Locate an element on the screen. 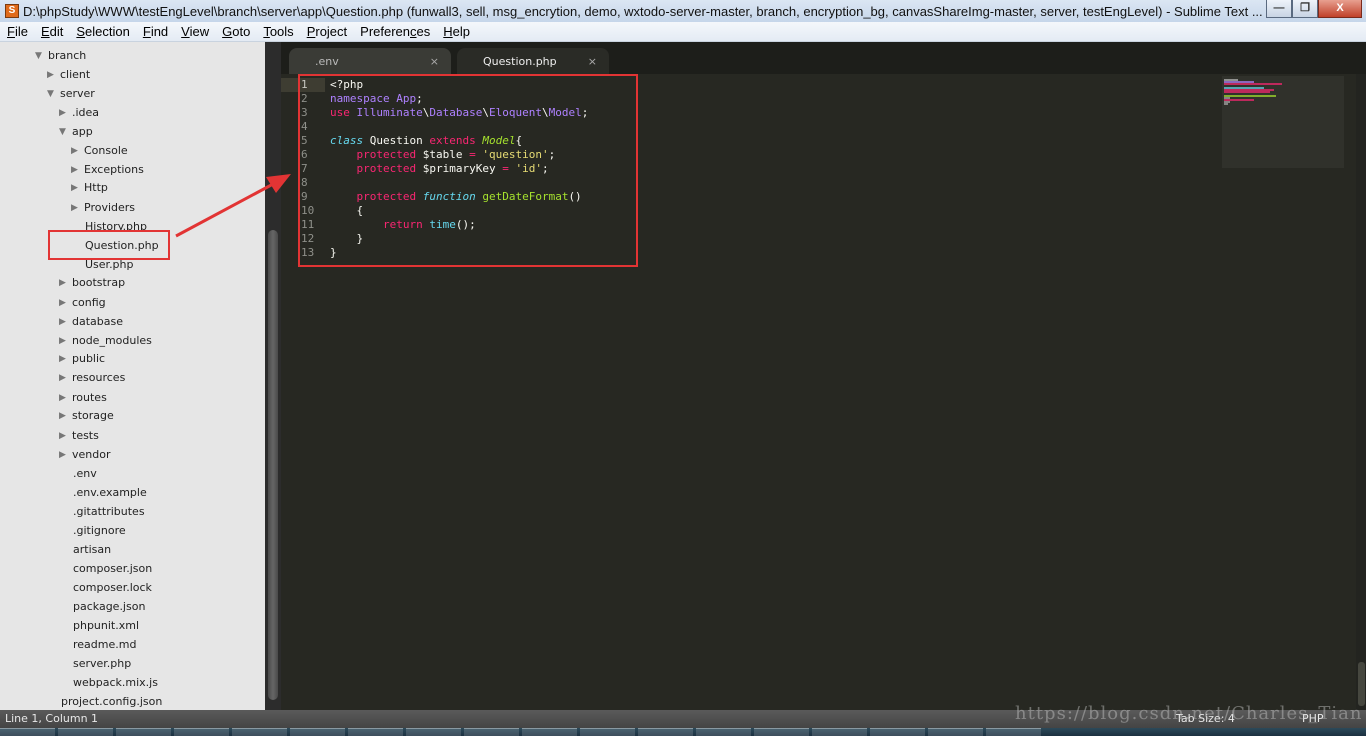 The width and height of the screenshot is (1366, 736). tree-item-console: ▶ Console is located at coordinates (99, 150).